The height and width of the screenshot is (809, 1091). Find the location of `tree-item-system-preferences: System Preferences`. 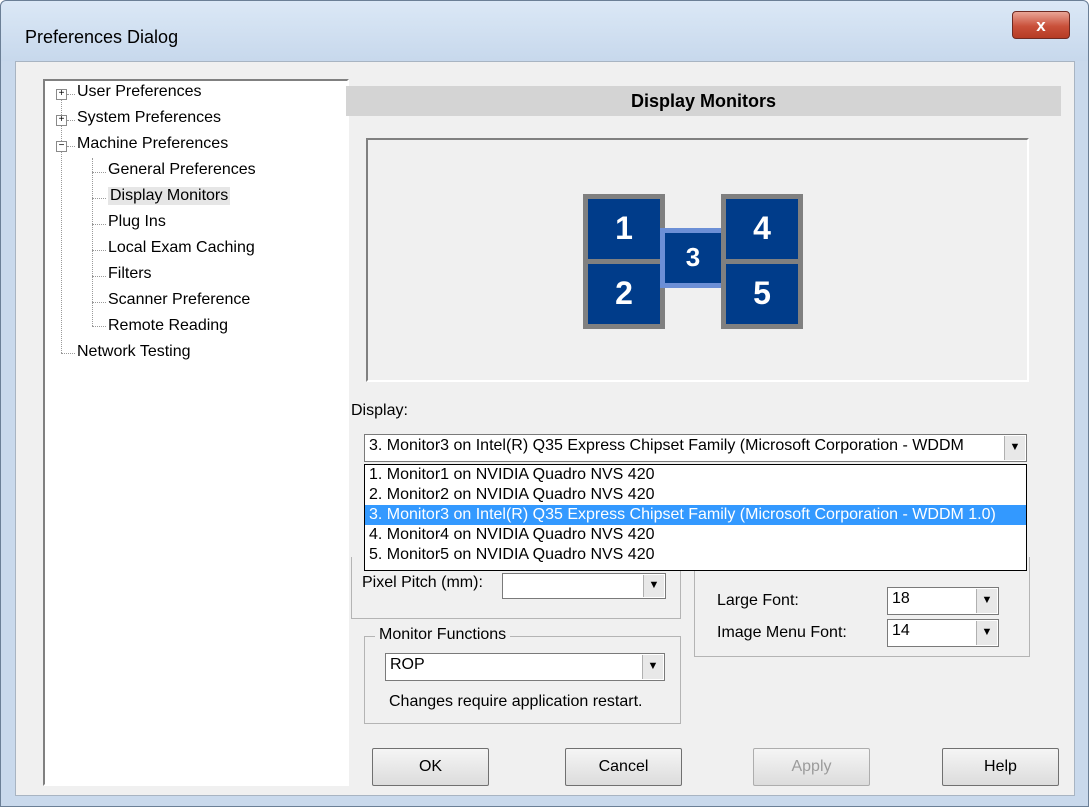

tree-item-system-preferences: System Preferences is located at coordinates (149, 118).